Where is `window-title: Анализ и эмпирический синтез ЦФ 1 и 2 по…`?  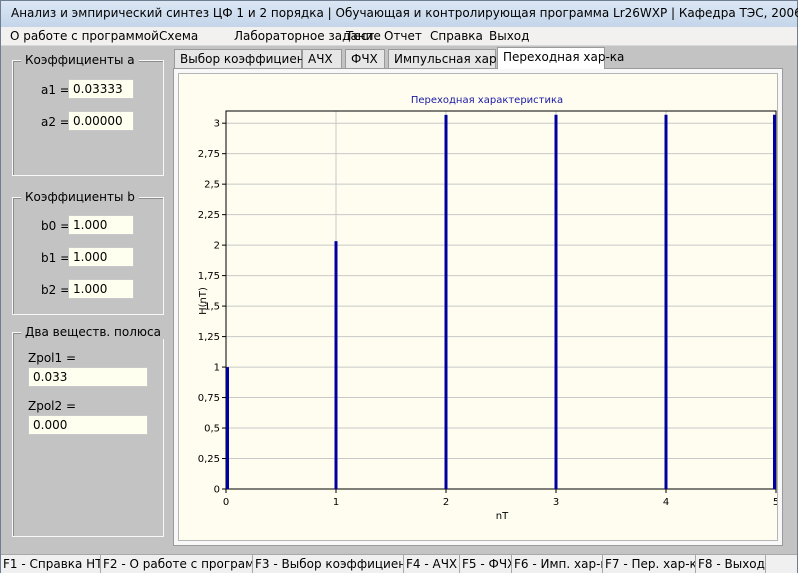
window-title: Анализ и эмпирический синтез ЦФ 1 и 2 по… is located at coordinates (399, 14).